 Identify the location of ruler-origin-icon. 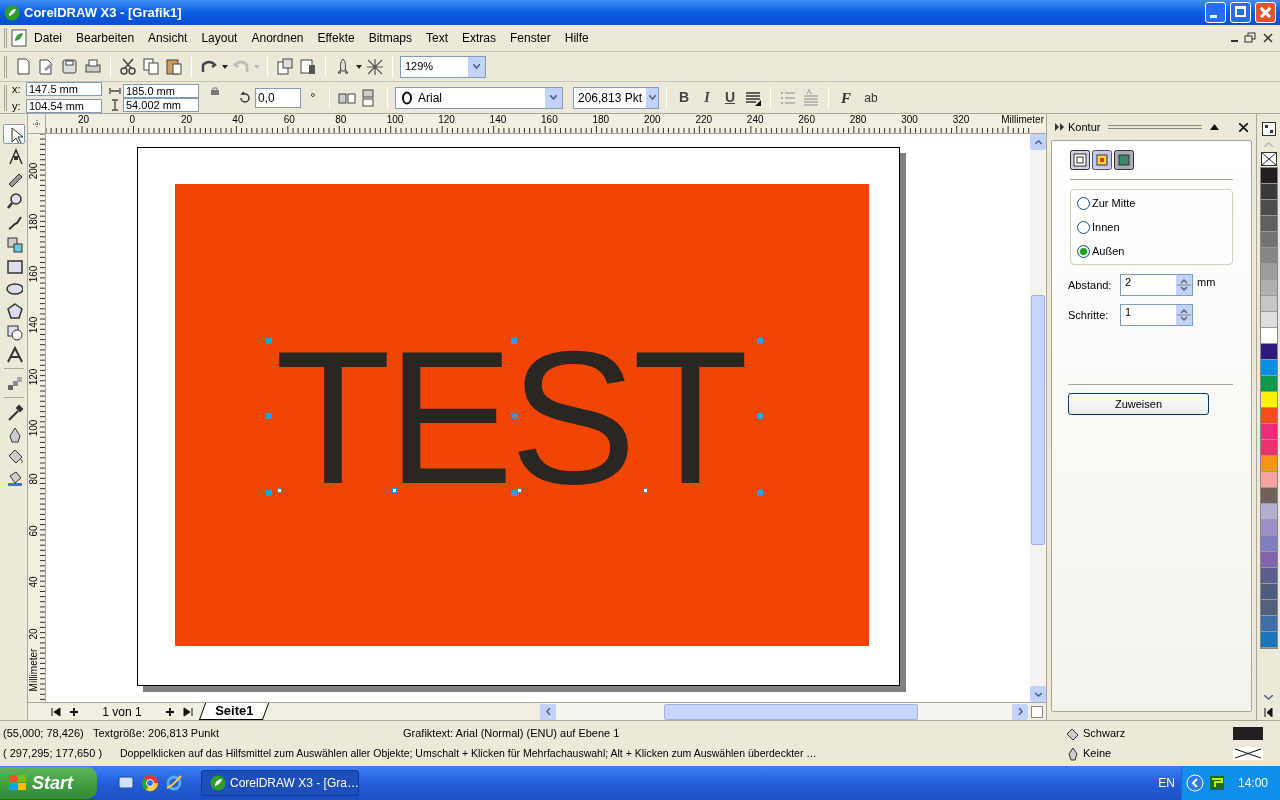
(36, 123).